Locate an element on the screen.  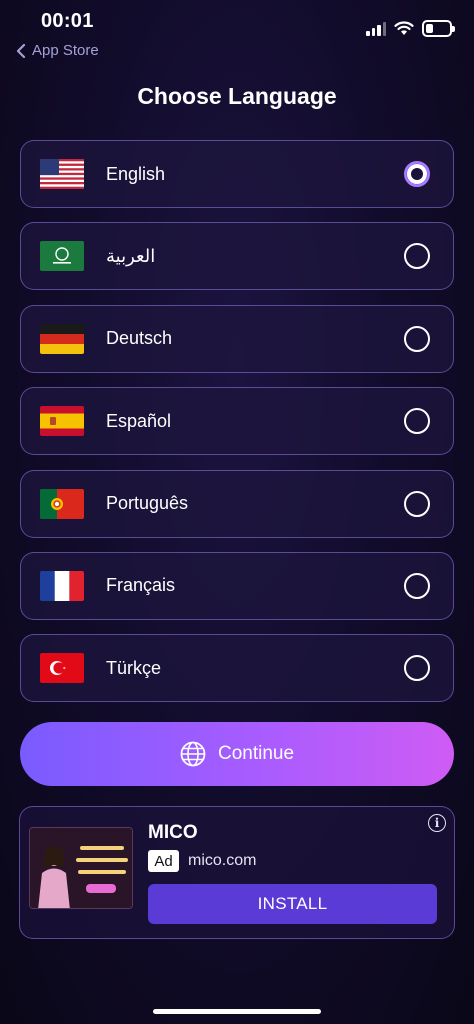
language-label: English is located at coordinates (136, 173).